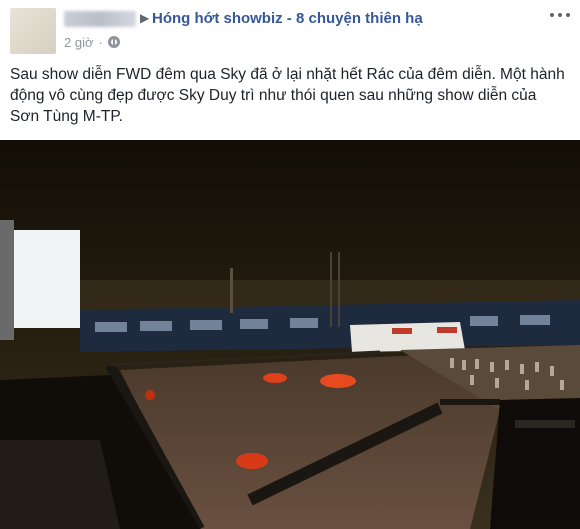 This screenshot has width=580, height=529. I want to click on globe-icon, so click(113, 42).